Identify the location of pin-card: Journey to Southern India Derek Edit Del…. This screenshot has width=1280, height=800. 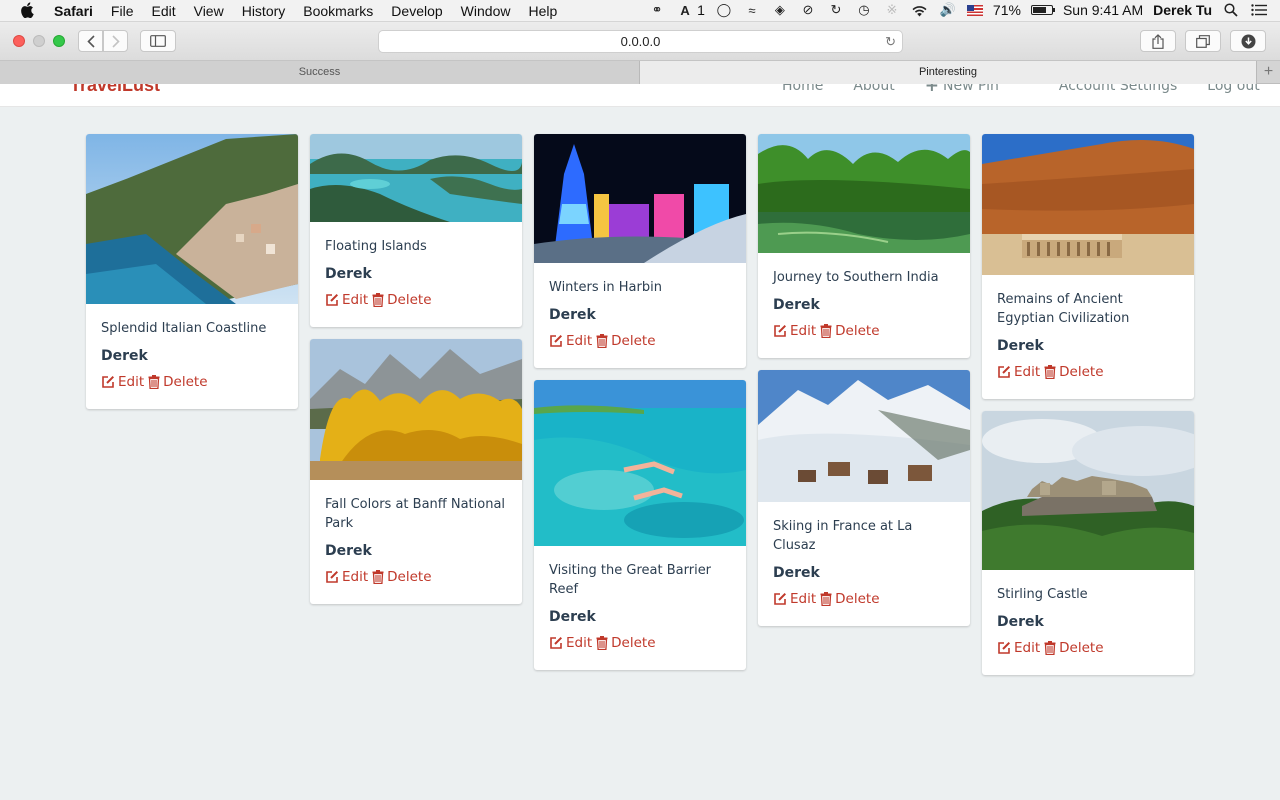
(864, 246).